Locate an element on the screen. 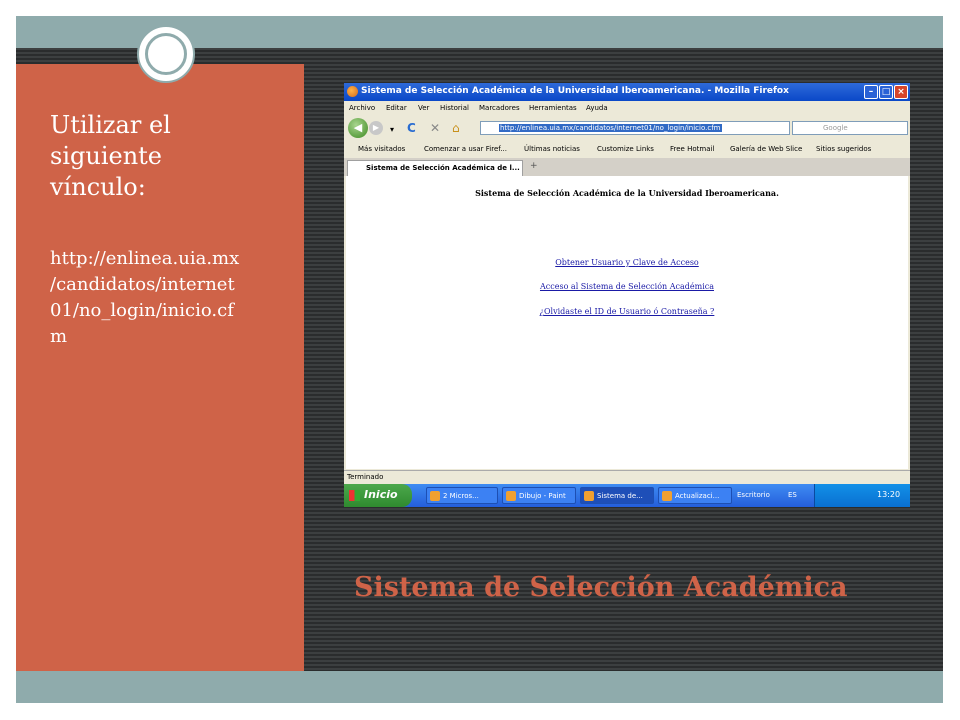 The image size is (960, 720). windows-logo-icon is located at coordinates (354, 495).